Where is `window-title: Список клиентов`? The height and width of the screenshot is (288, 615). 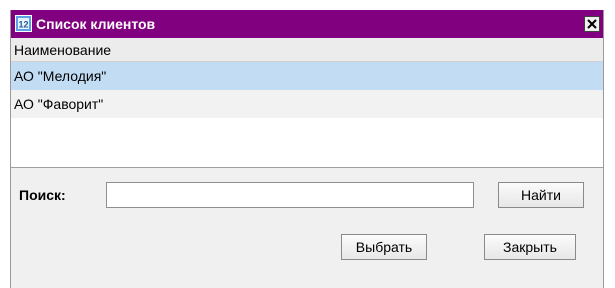
window-title: Список клиентов is located at coordinates (96, 24).